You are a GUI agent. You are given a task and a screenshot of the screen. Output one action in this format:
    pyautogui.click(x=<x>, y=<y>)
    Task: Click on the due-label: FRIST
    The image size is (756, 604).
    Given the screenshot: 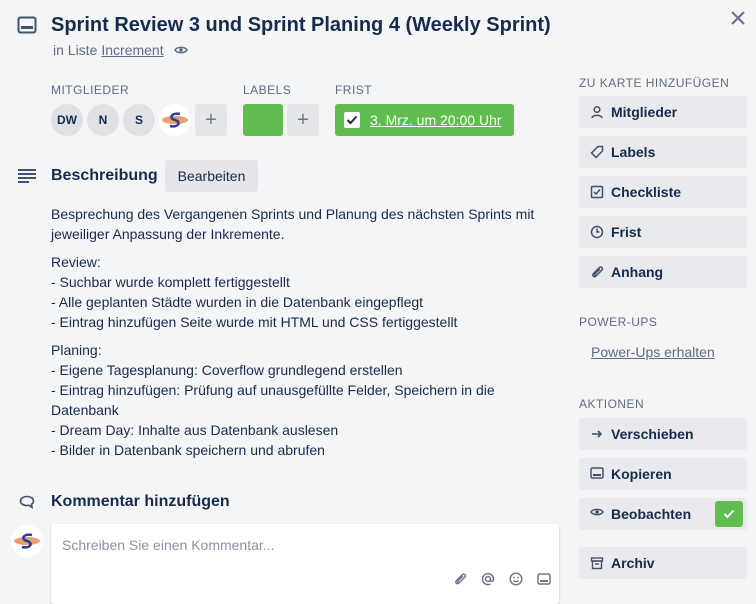 What is the action you would take?
    pyautogui.click(x=354, y=90)
    